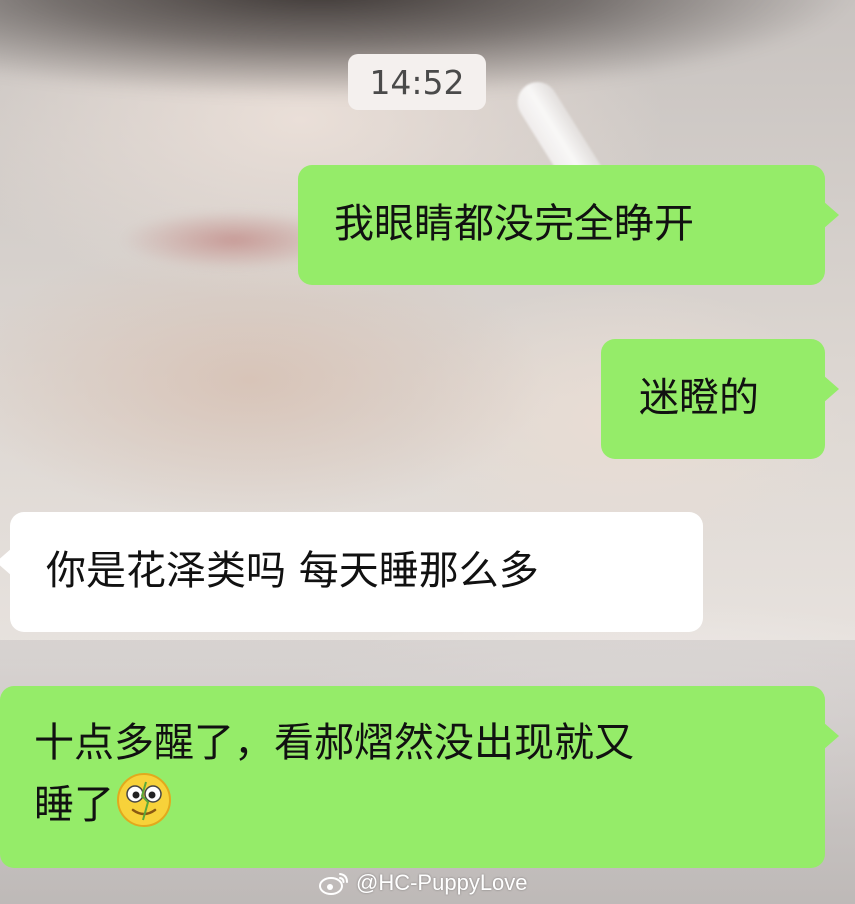 This screenshot has height=904, width=855. Describe the element at coordinates (215, 240) in the screenshot. I see `background-face-blur` at that location.